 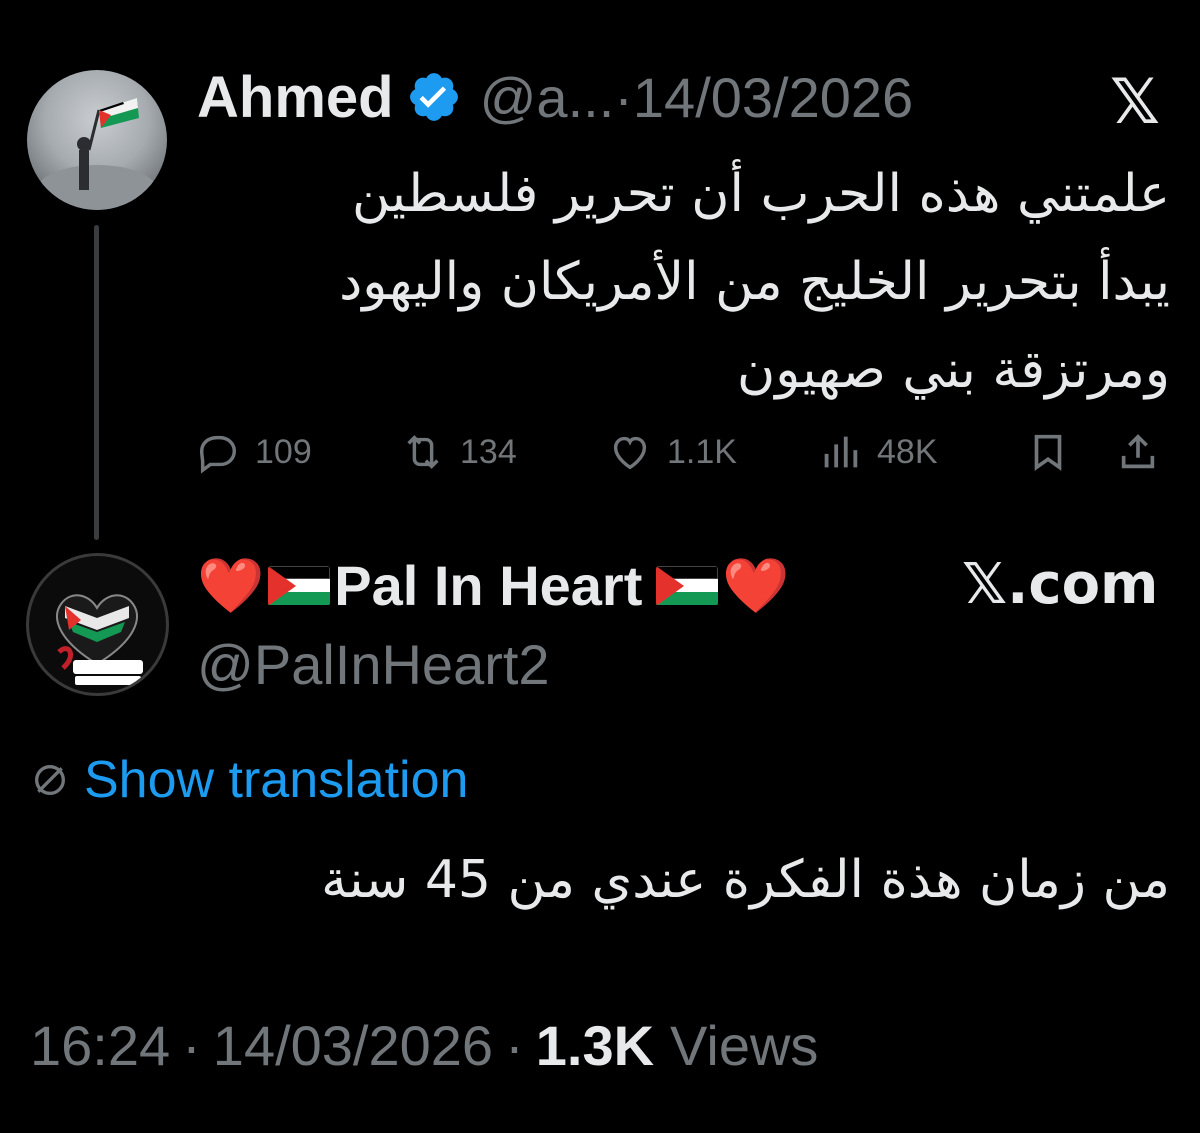 I want to click on x-logo-icon: 𝕏, so click(x=1135, y=101).